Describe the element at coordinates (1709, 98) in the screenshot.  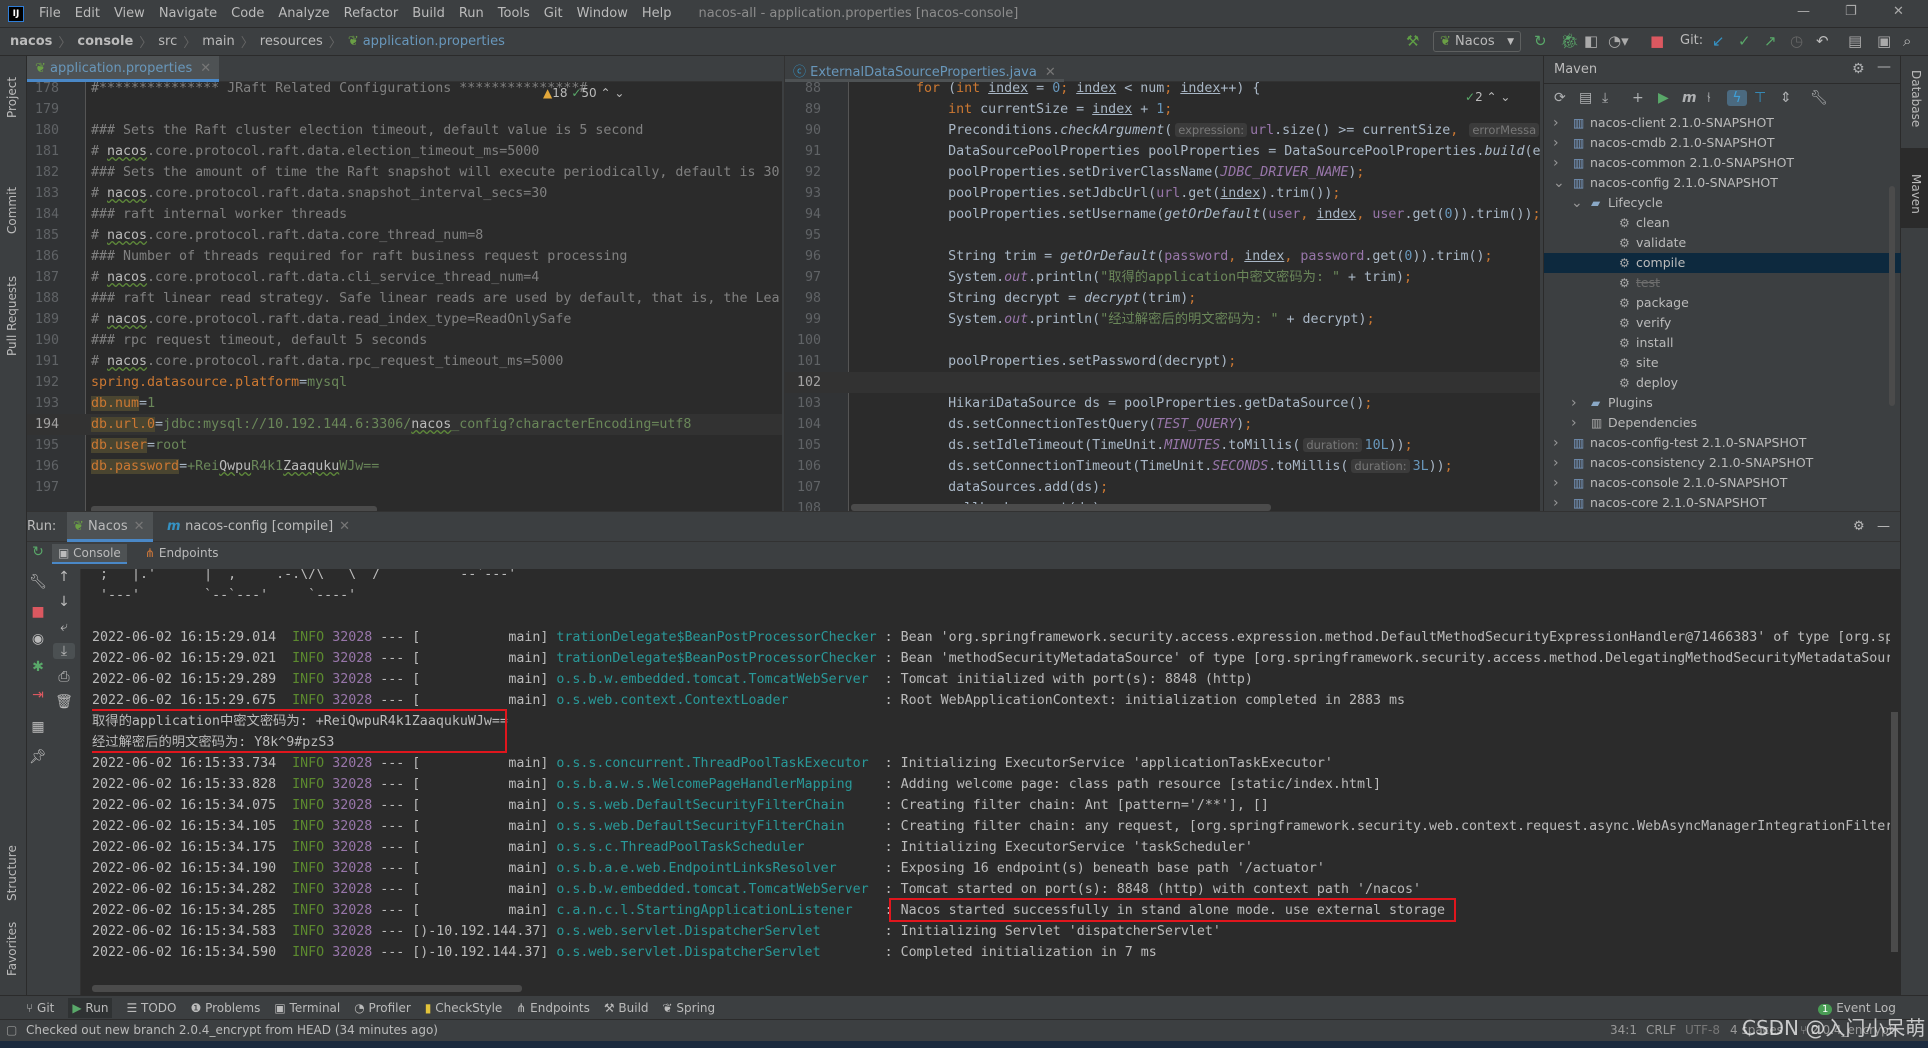
I see `toggle-offline-mode-icon: ⫮` at that location.